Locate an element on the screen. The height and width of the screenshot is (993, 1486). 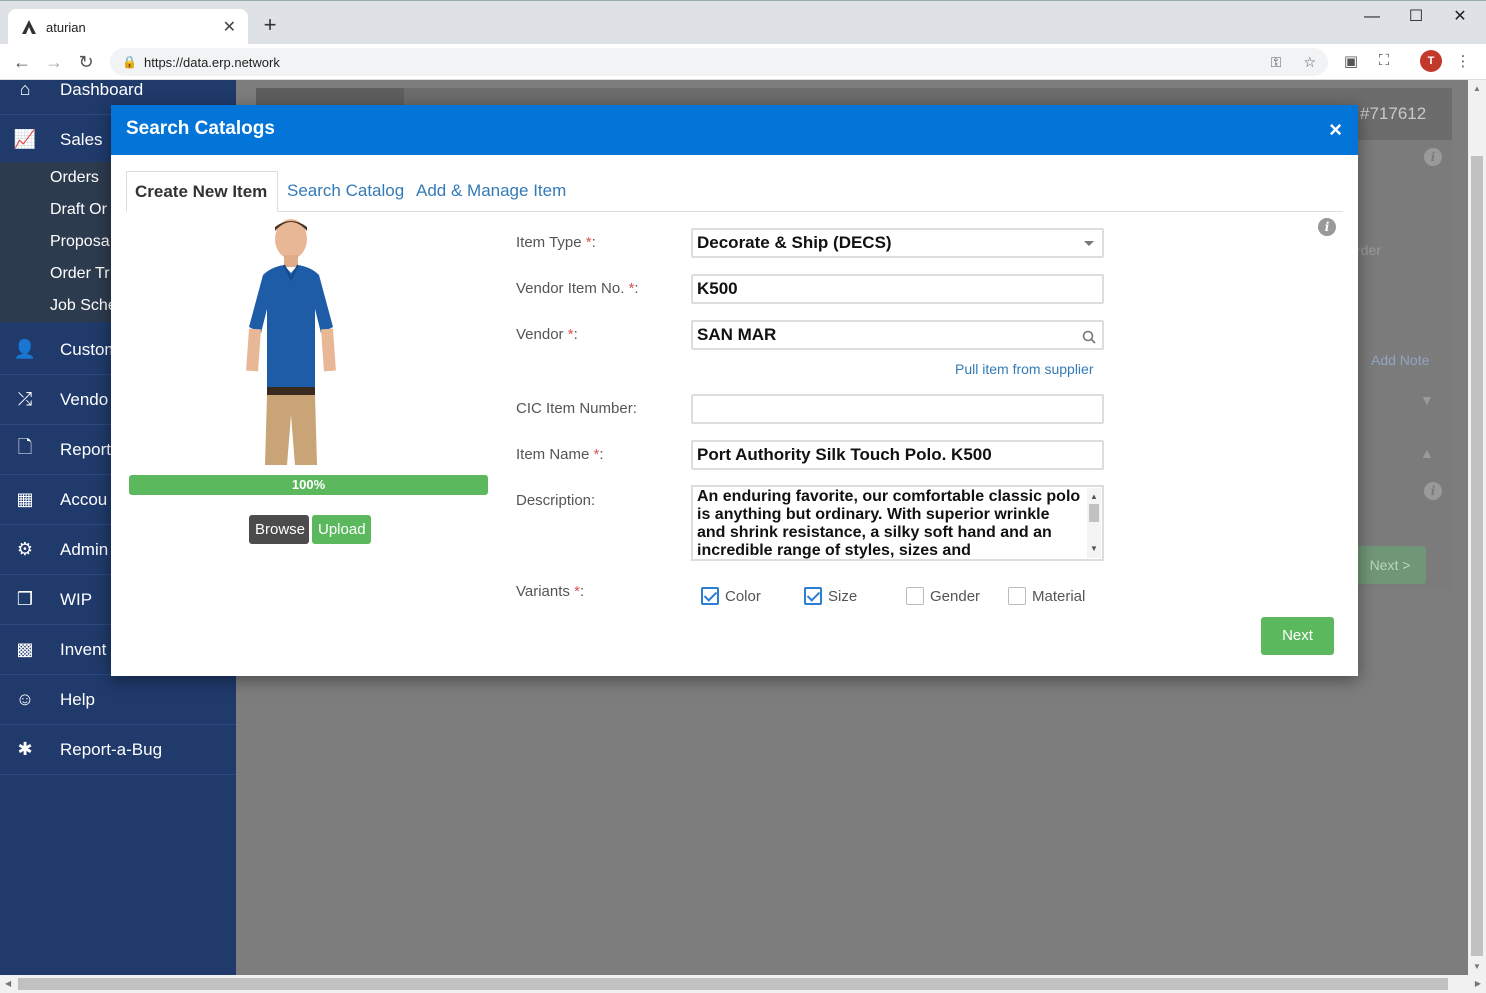
vendor-item-no-label: Vendor Item No. *: is located at coordinates (577, 288).